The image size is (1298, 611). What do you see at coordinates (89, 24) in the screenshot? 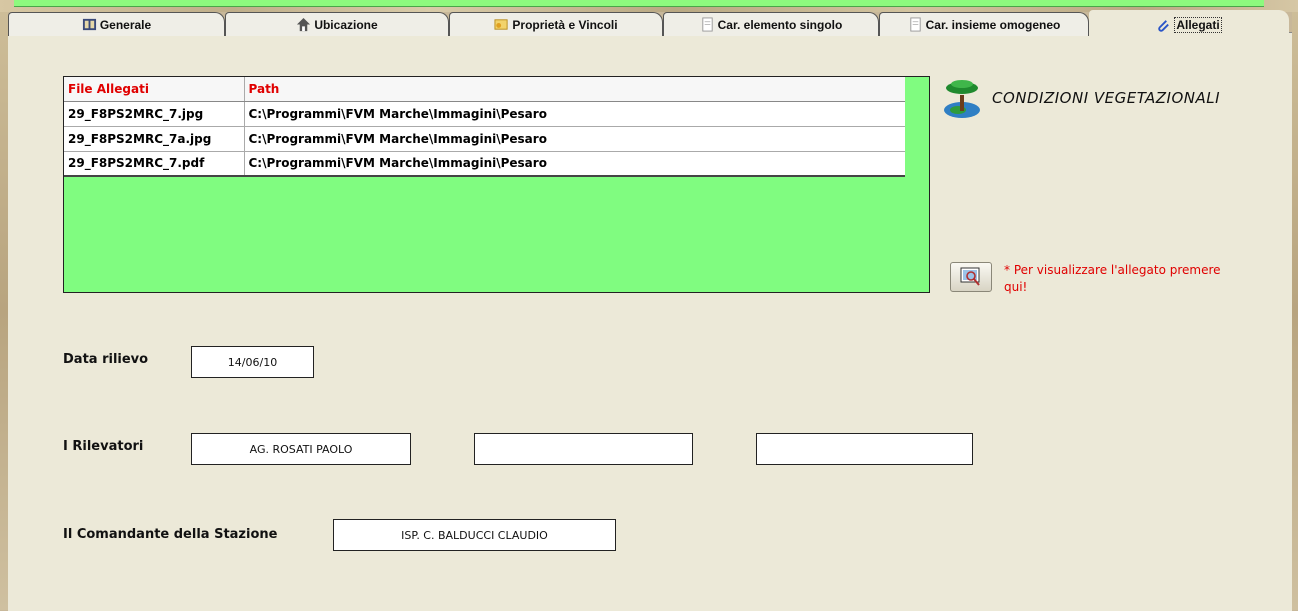
I see `book-icon` at bounding box center [89, 24].